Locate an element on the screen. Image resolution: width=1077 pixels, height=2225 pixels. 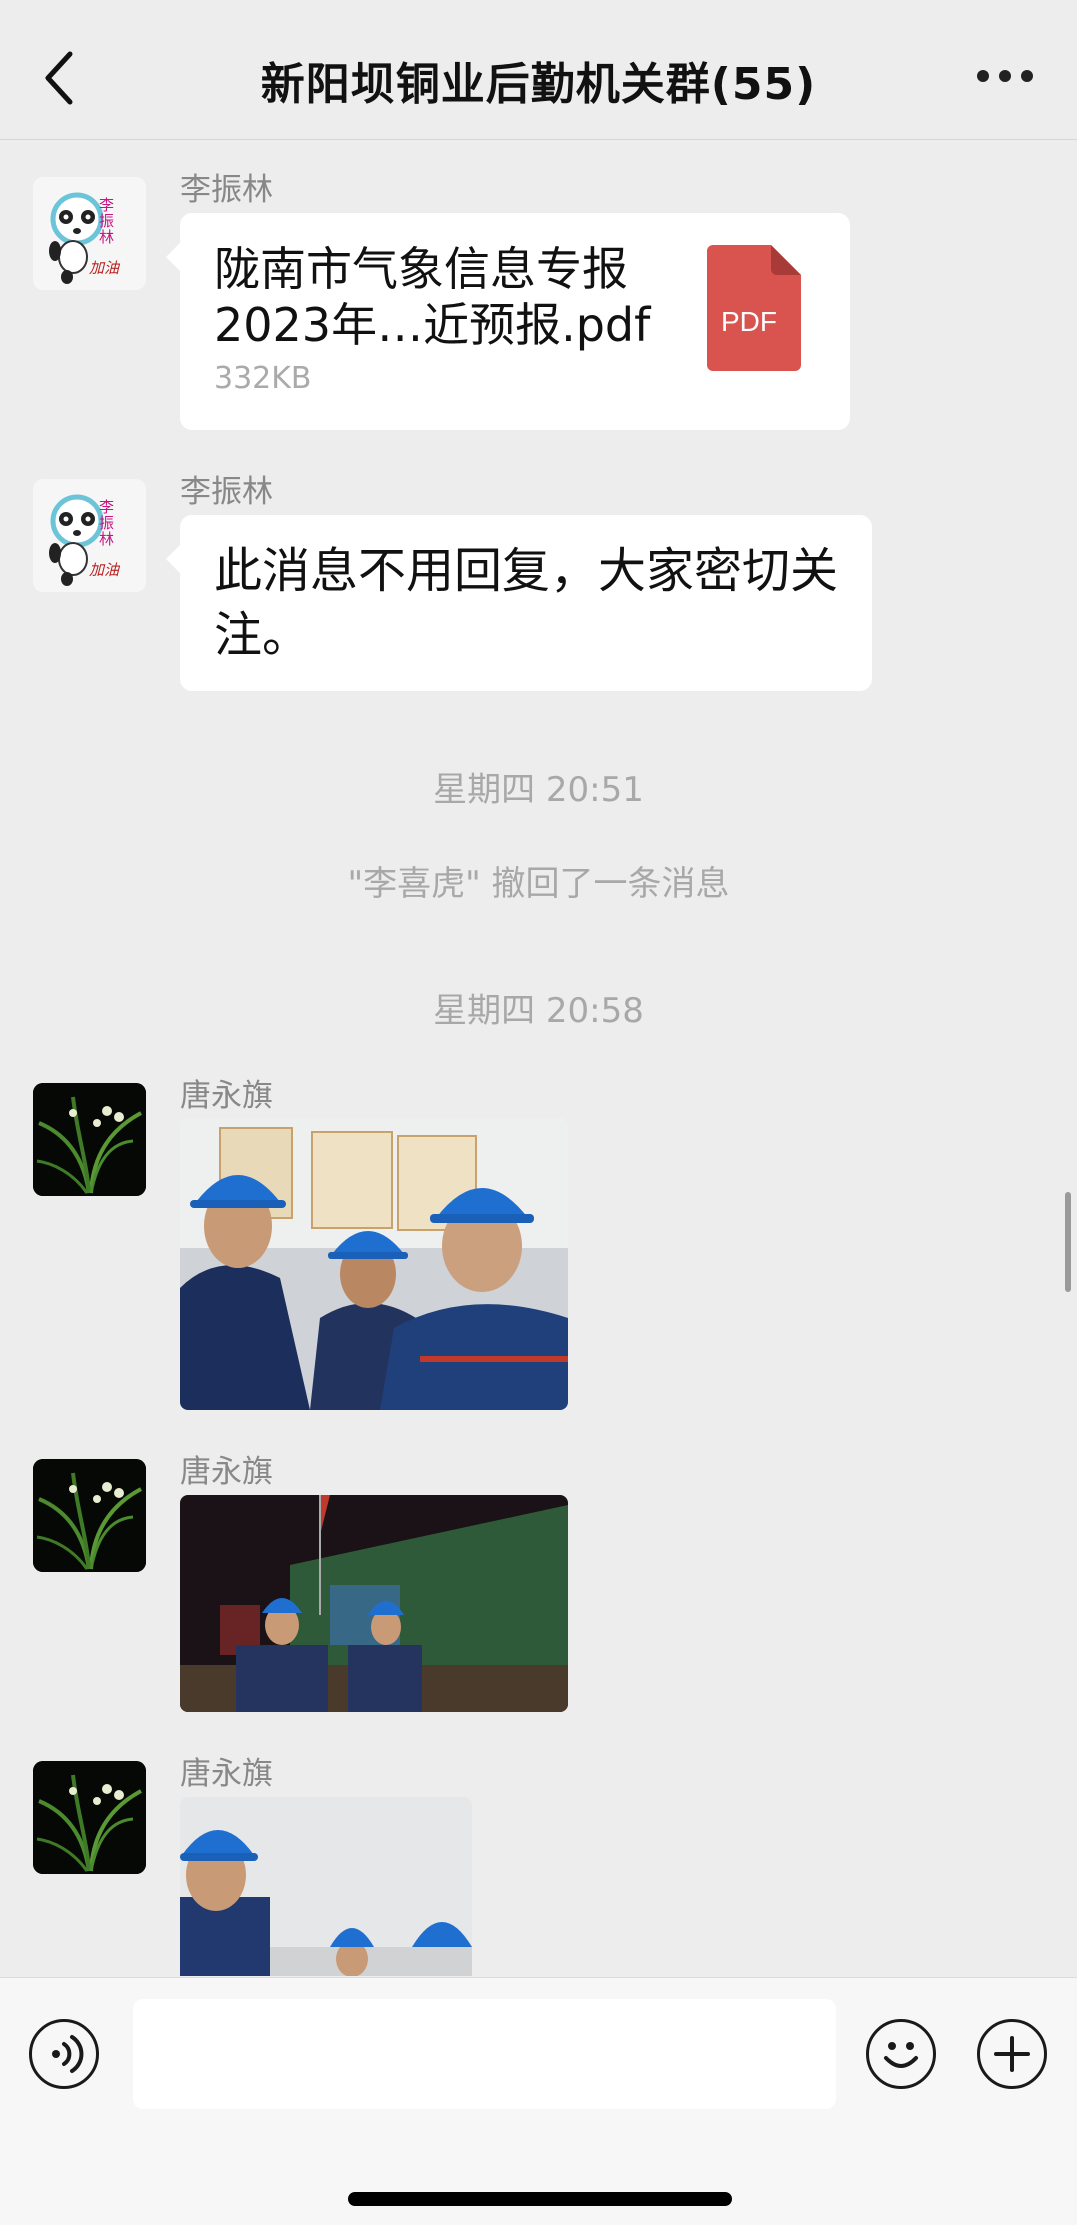
file-message-bubble: 陇南市气象信息专报2023年…近预报.pdf 332KB PDF is located at coordinates (508, 321).